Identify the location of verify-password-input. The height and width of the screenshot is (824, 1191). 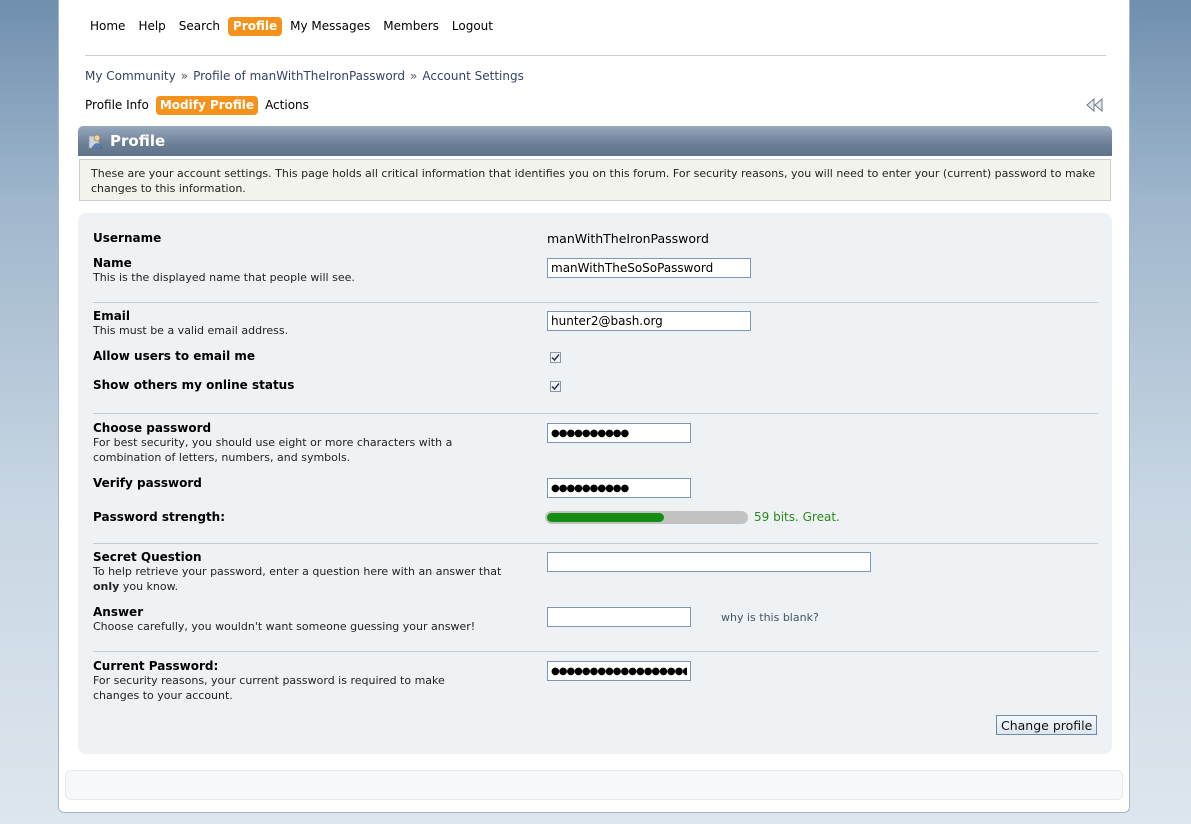
(619, 488).